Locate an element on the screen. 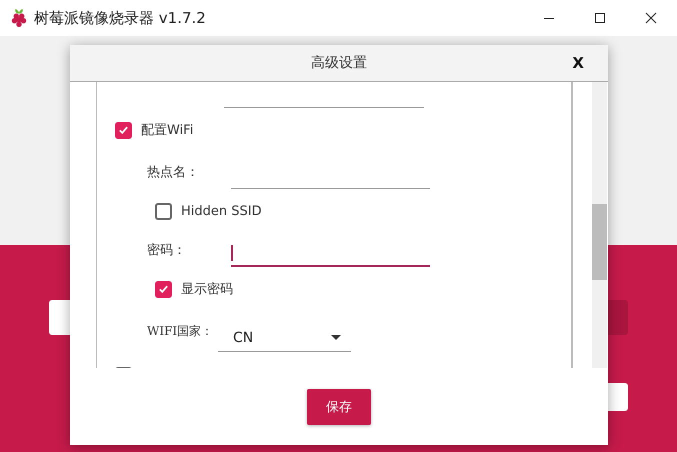 This screenshot has width=677, height=452. input-field is located at coordinates (330, 256).